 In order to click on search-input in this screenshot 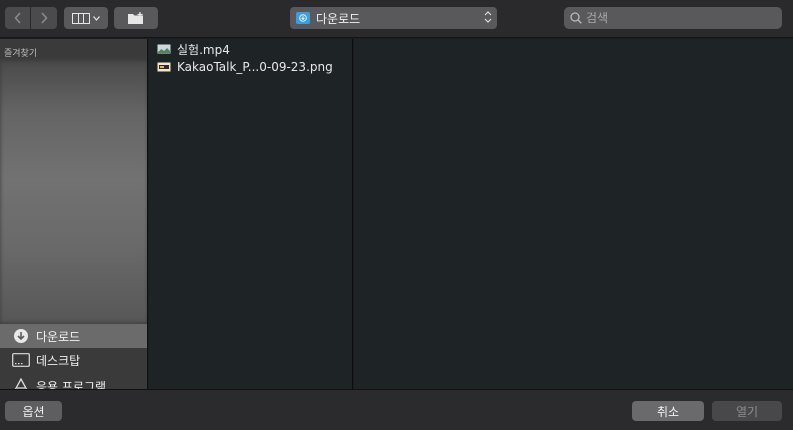, I will do `click(676, 18)`.